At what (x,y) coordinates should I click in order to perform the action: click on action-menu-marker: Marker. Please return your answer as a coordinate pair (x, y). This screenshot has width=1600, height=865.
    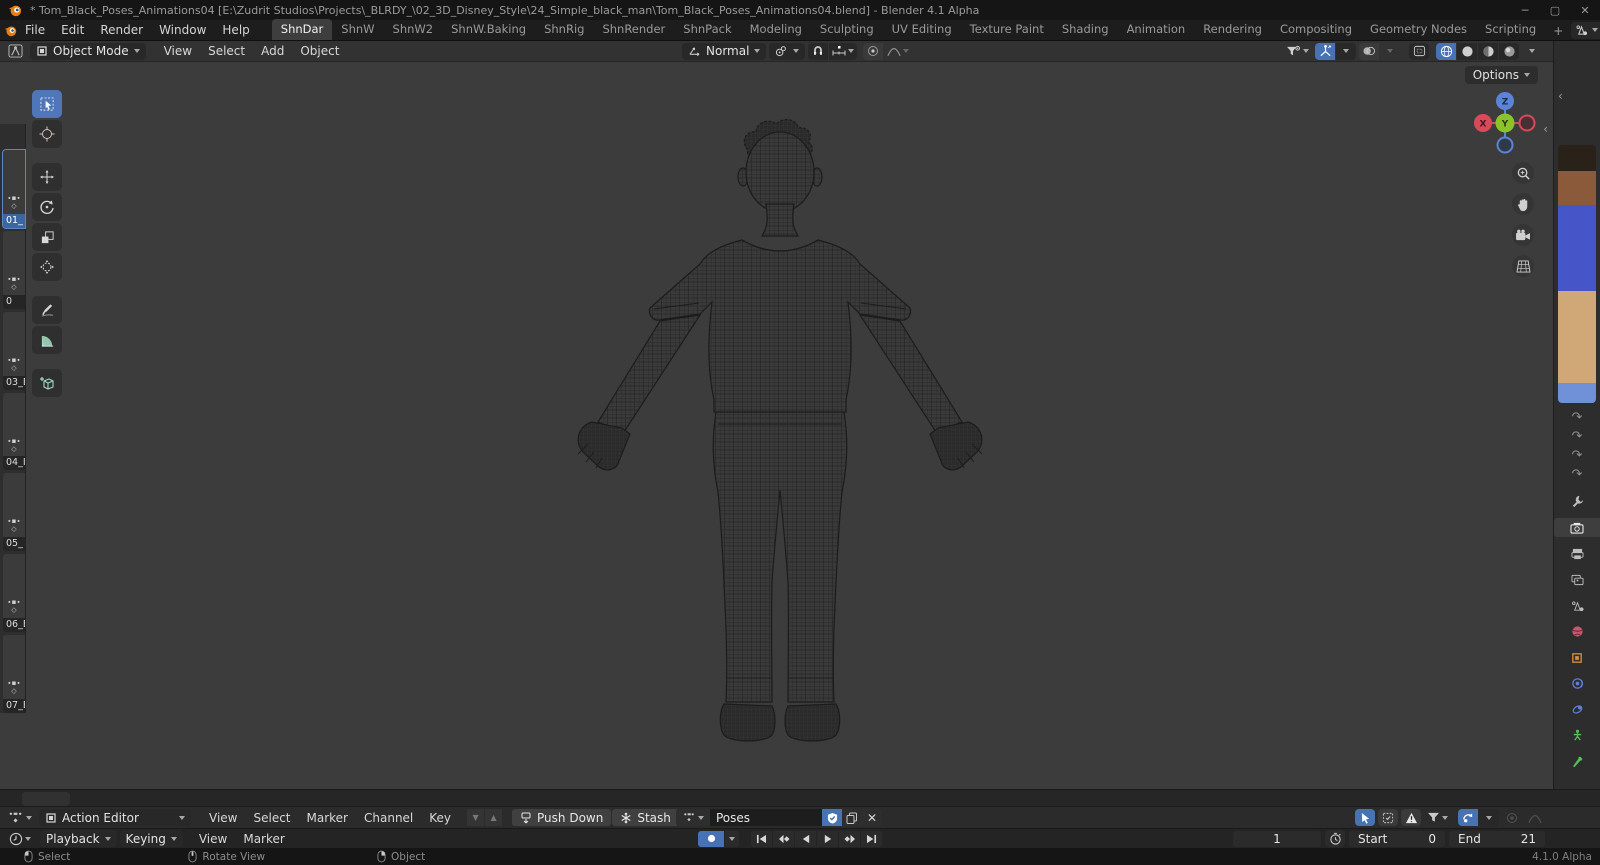
    Looking at the image, I should click on (327, 818).